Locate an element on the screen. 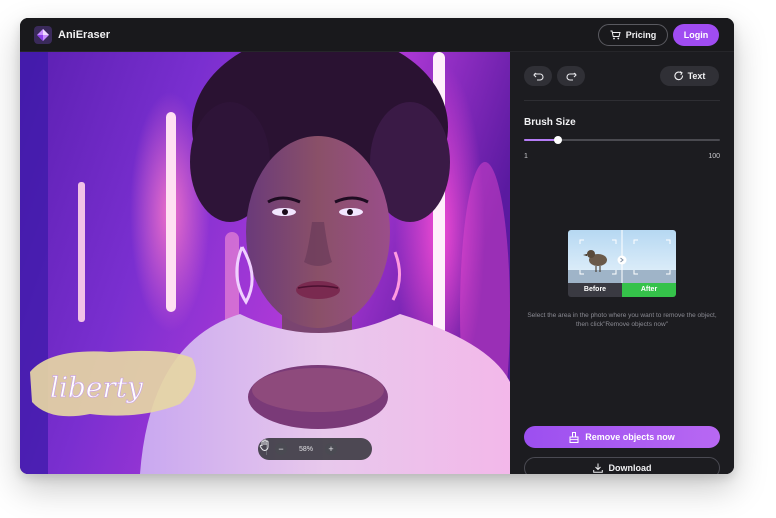 The width and height of the screenshot is (776, 518). watermark-text: liberty is located at coordinates (97, 387).